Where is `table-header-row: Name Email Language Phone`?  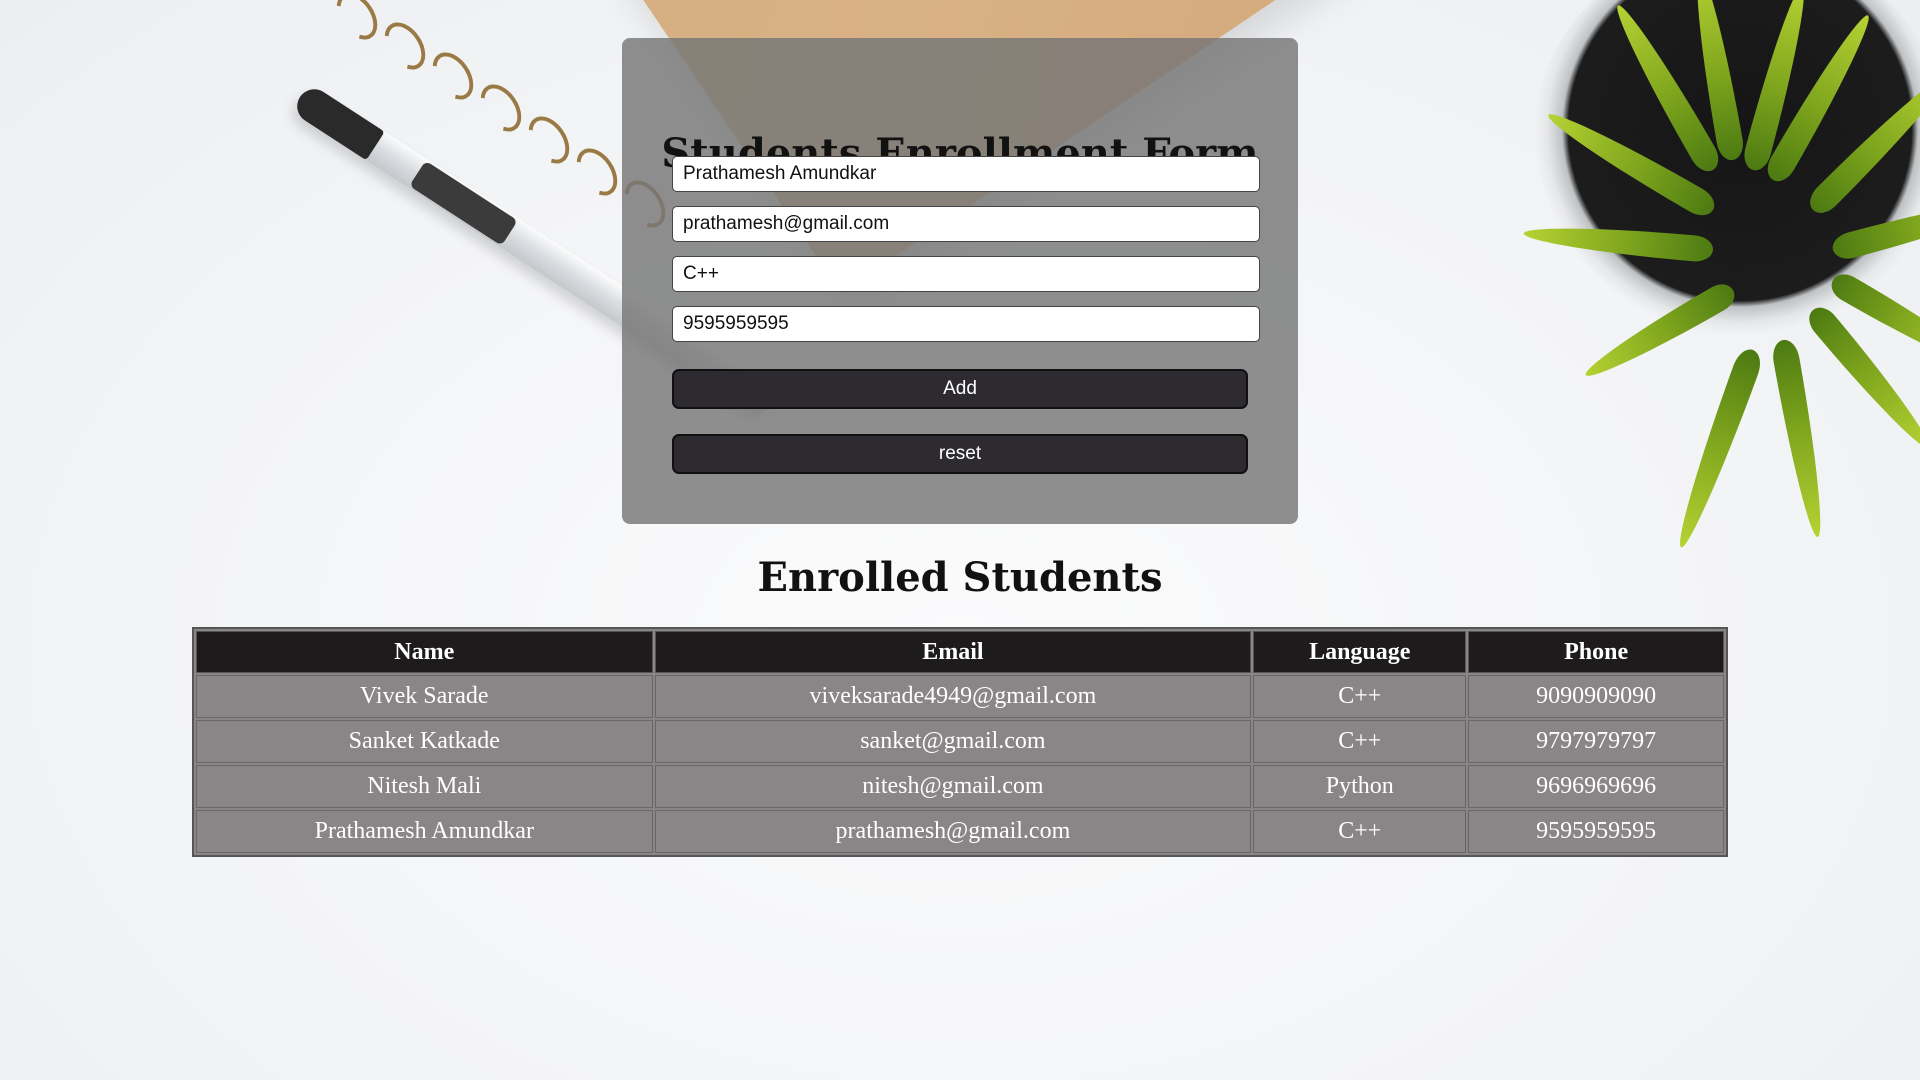 table-header-row: Name Email Language Phone is located at coordinates (960, 652).